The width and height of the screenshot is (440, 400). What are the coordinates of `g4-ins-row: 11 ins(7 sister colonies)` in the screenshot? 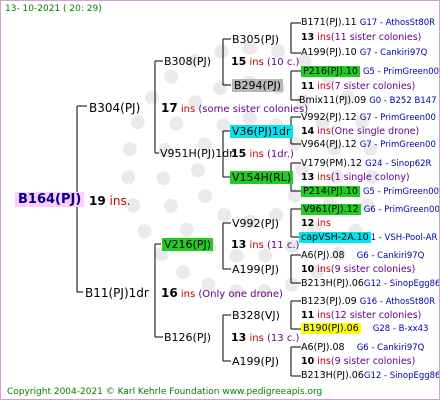 It's located at (358, 87).